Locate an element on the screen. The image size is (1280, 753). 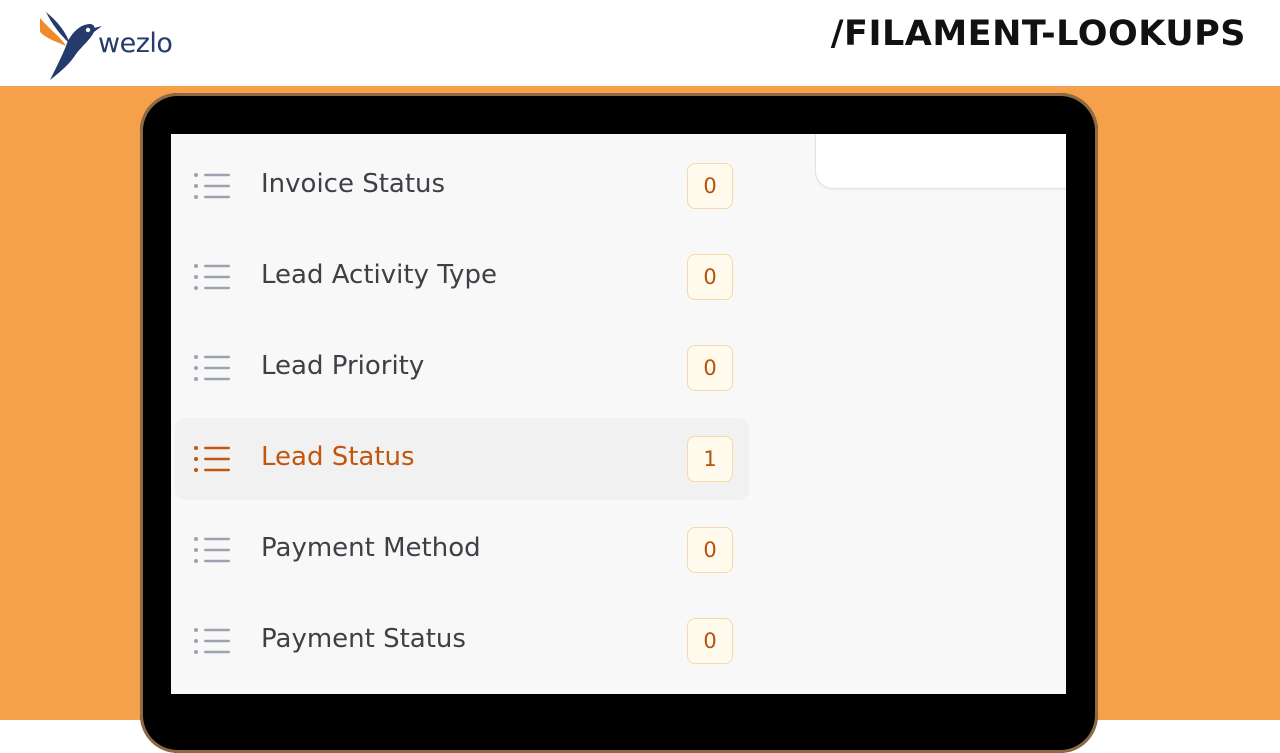
nav-item-label: Lead Activity Type is located at coordinates (379, 275).